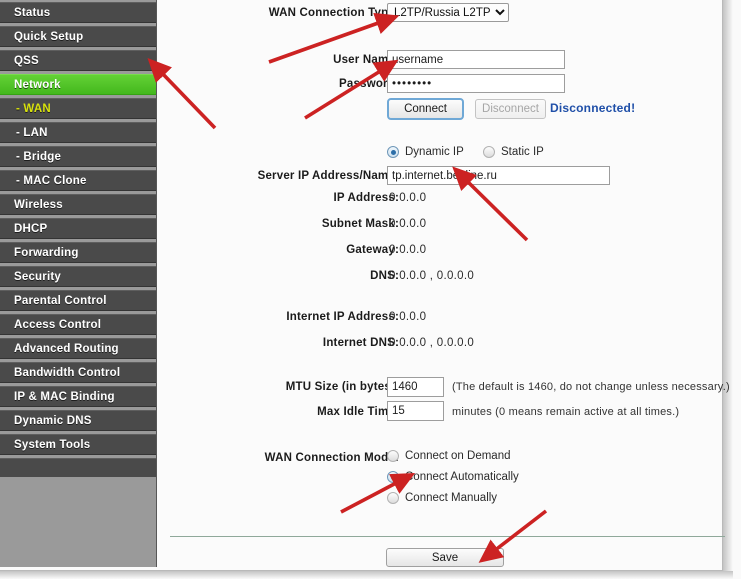  Describe the element at coordinates (64, 397) in the screenshot. I see `sidebar-item-label: IP & MAC Binding` at that location.